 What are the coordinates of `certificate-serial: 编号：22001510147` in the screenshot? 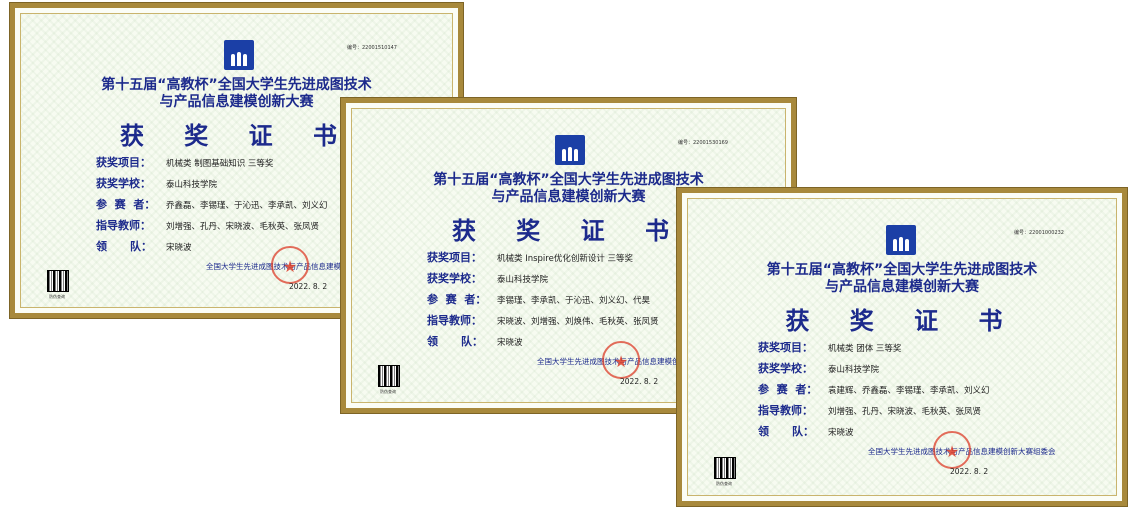 It's located at (372, 48).